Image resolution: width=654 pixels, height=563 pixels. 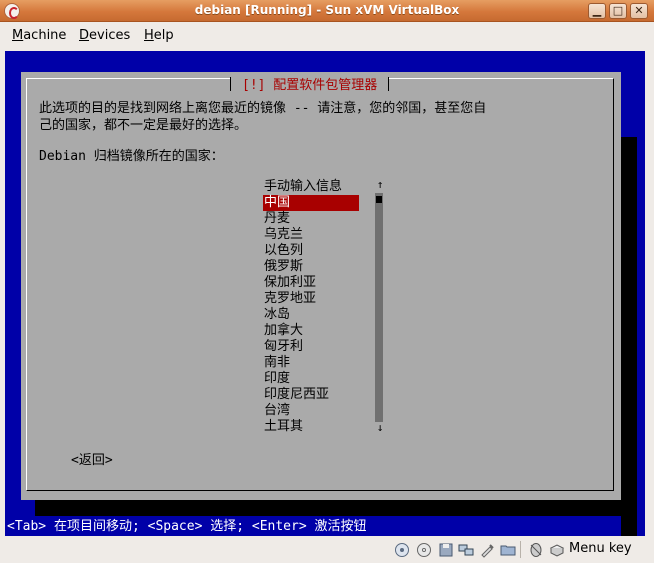 What do you see at coordinates (402, 550) in the screenshot?
I see `hard-disk-icon` at bounding box center [402, 550].